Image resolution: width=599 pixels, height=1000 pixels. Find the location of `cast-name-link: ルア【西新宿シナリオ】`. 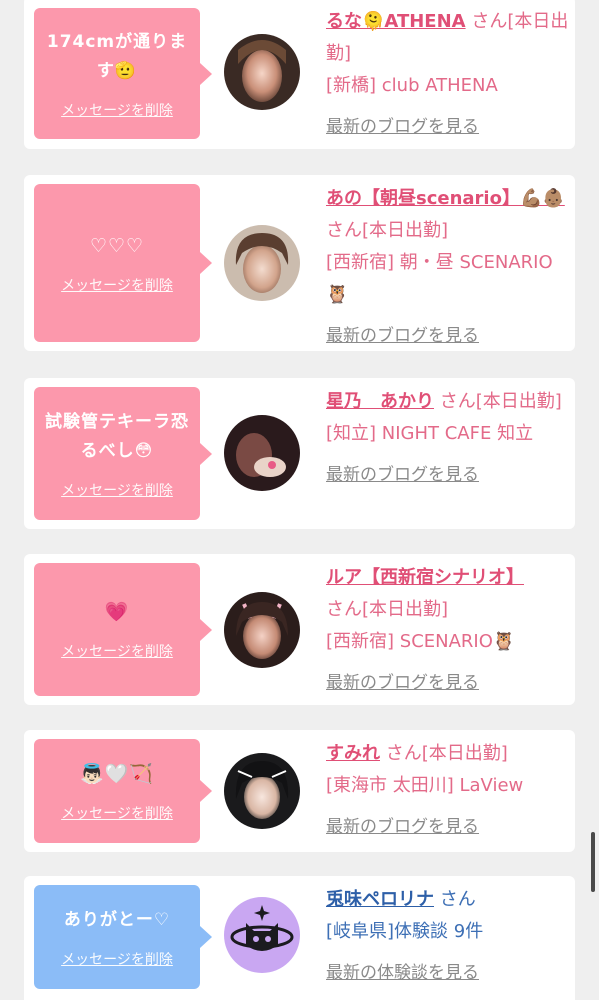

cast-name-link: ルア【西新宿シナリオ】 is located at coordinates (425, 577).